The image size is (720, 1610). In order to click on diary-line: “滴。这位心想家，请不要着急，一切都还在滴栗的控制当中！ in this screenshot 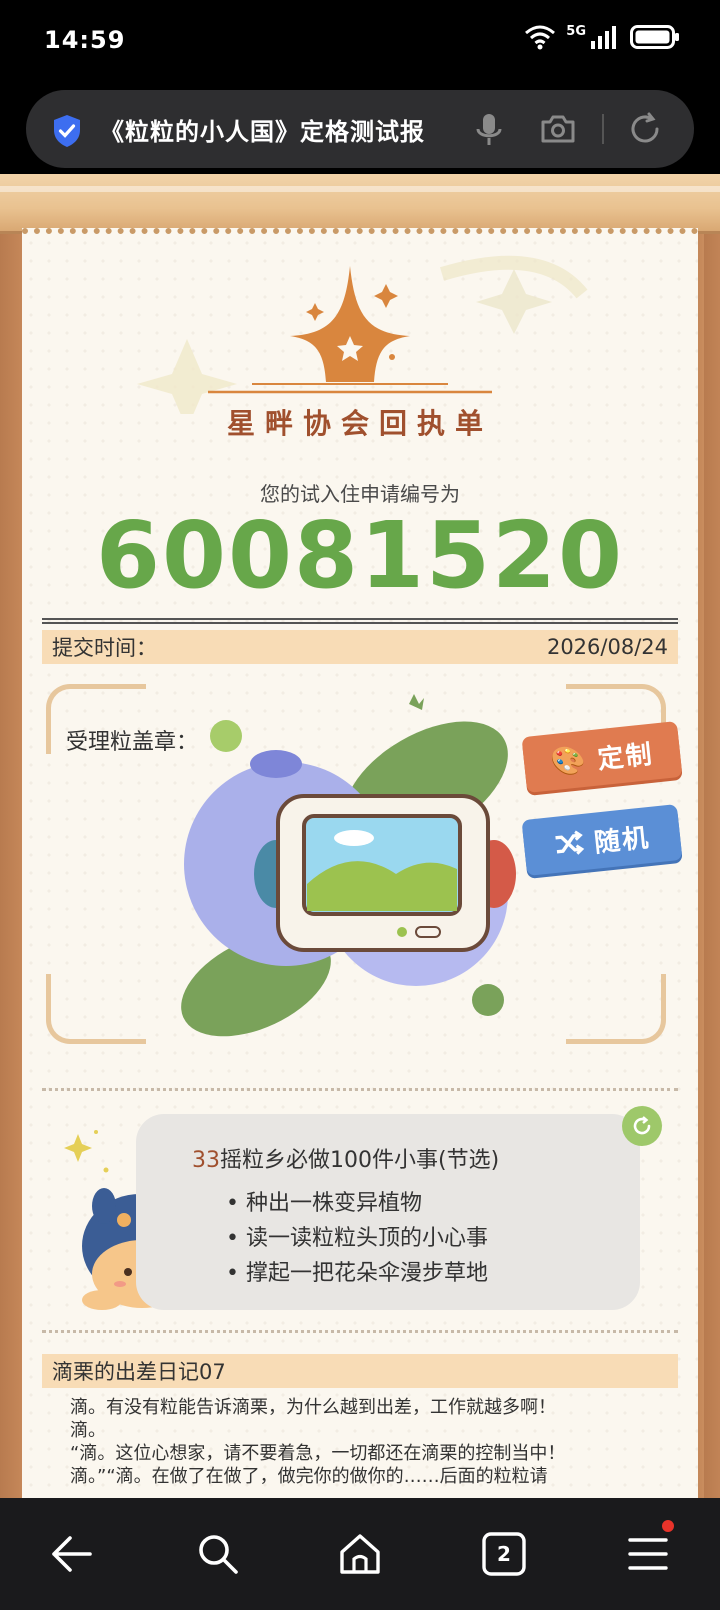, I will do `click(318, 1453)`.